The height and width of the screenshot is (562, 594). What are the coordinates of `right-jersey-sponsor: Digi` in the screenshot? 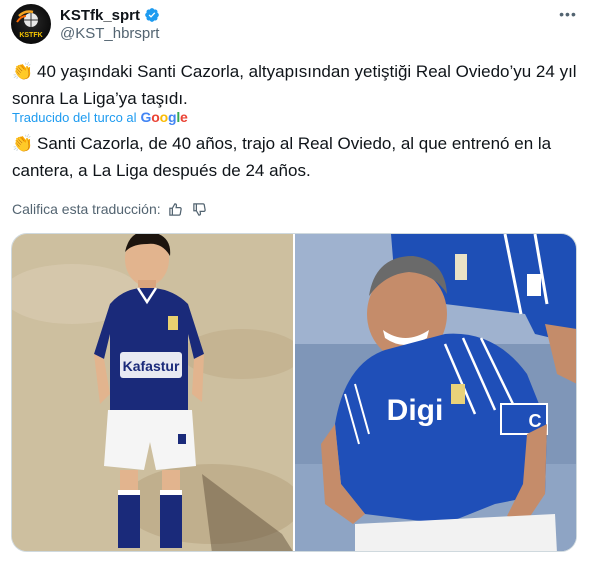 It's located at (415, 410).